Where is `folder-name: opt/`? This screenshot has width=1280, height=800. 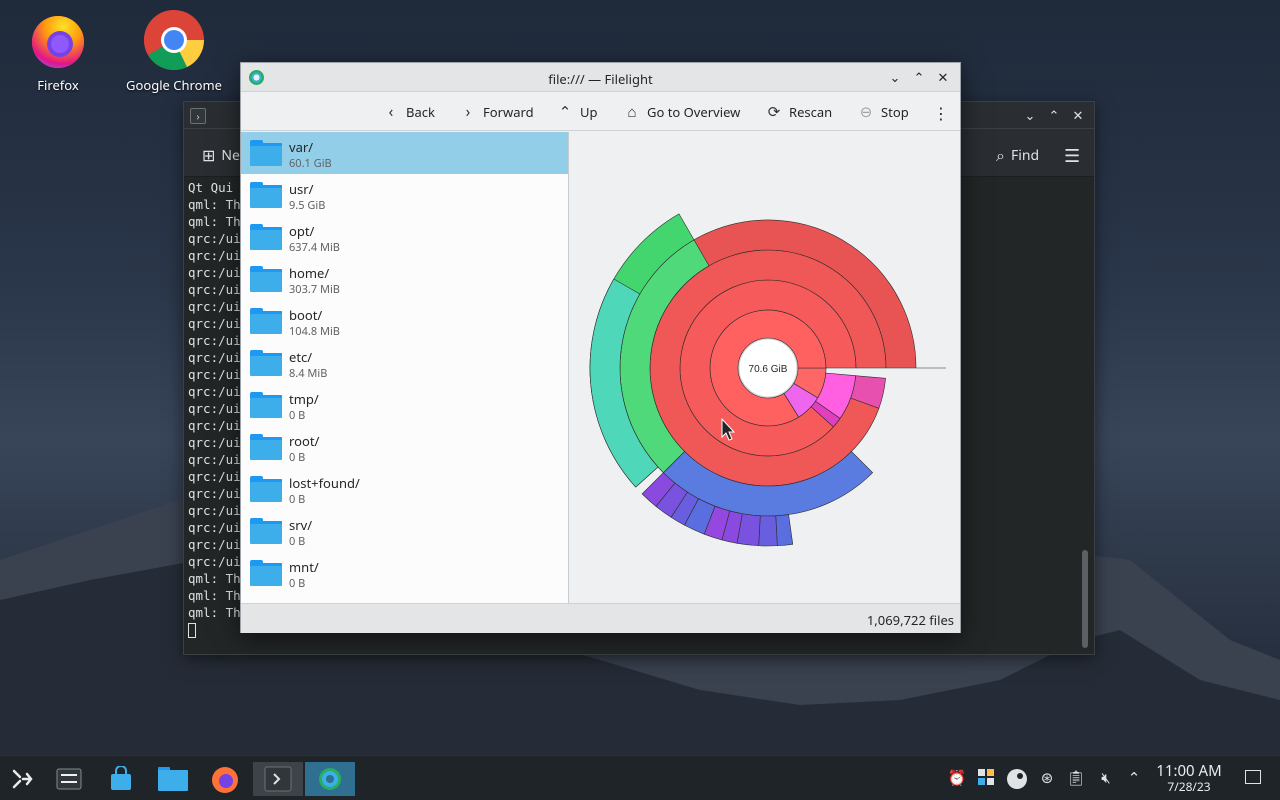
folder-name: opt/ is located at coordinates (302, 231).